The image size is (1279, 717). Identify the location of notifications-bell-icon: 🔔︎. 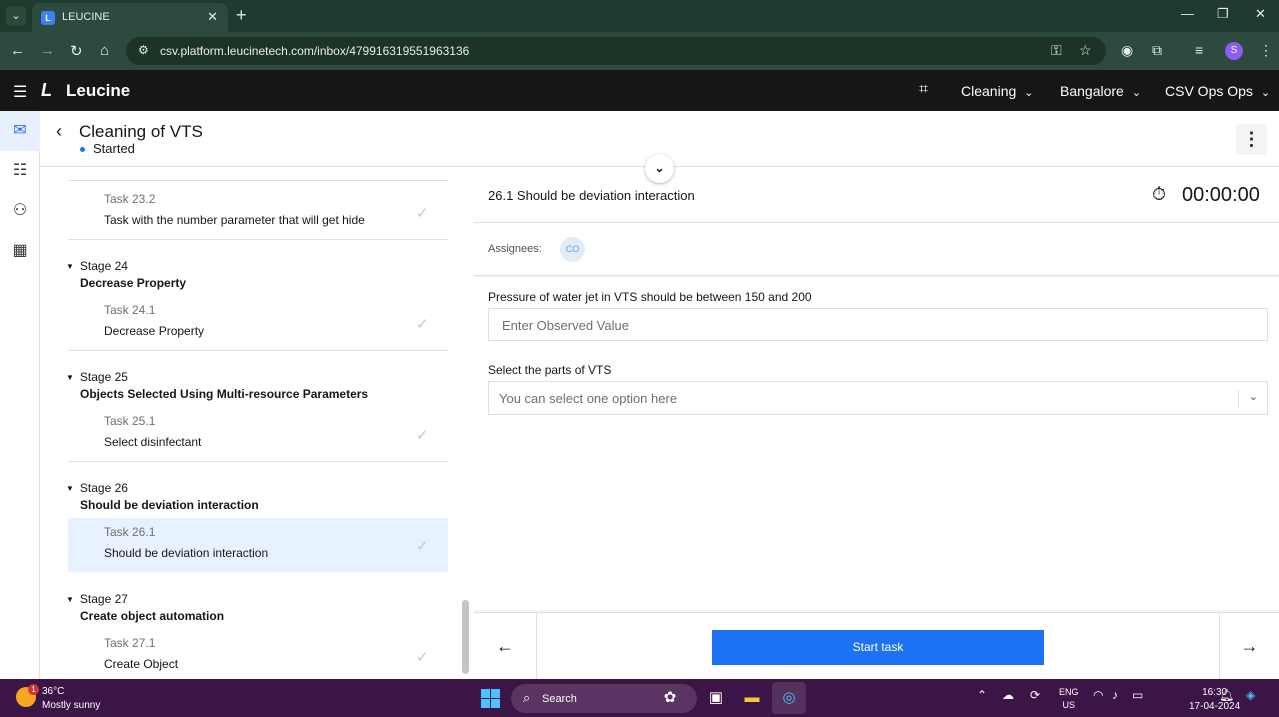
(1226, 695).